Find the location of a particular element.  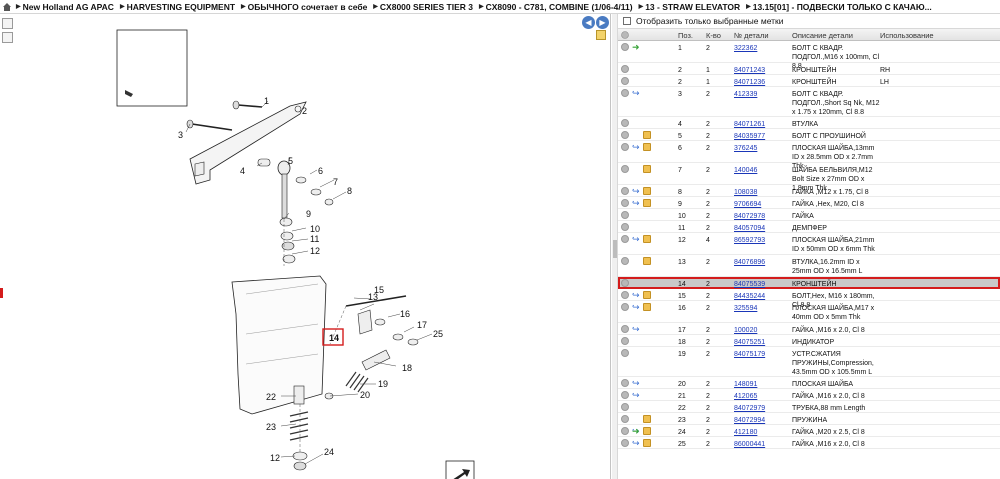

row-part-number: 84435244 is located at coordinates (749, 296).